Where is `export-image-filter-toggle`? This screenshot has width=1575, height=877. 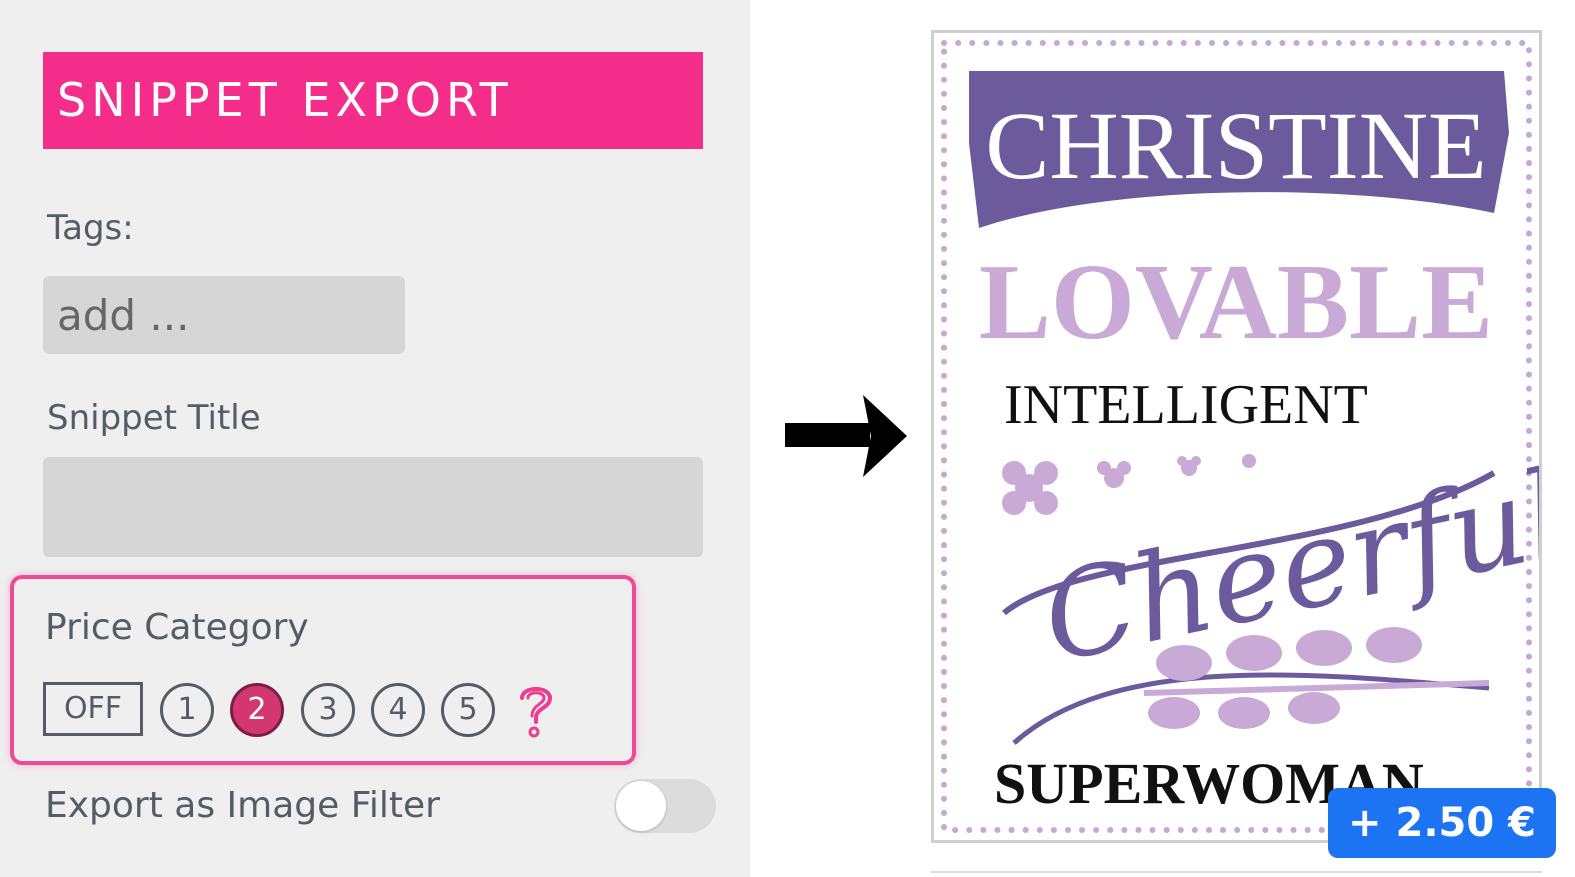 export-image-filter-toggle is located at coordinates (665, 806).